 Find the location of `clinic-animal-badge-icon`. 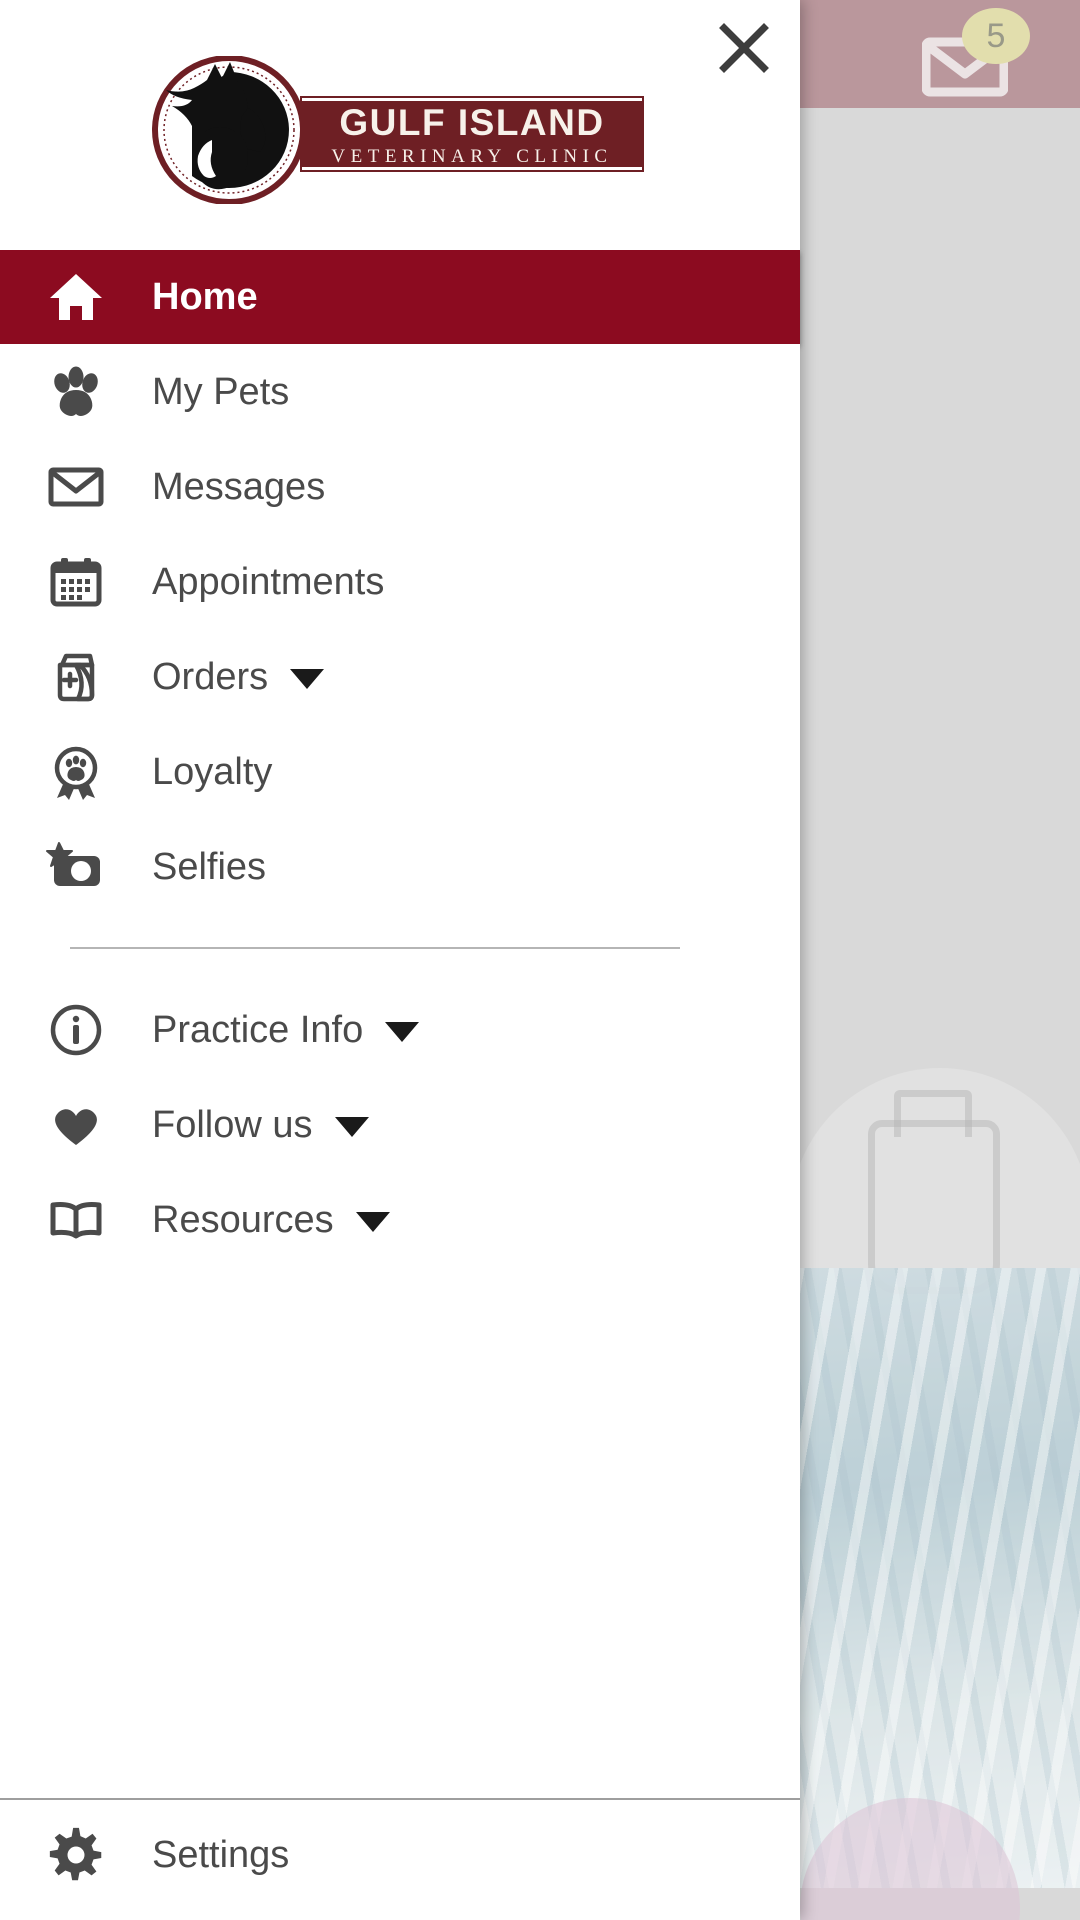

clinic-animal-badge-icon is located at coordinates (229, 130).